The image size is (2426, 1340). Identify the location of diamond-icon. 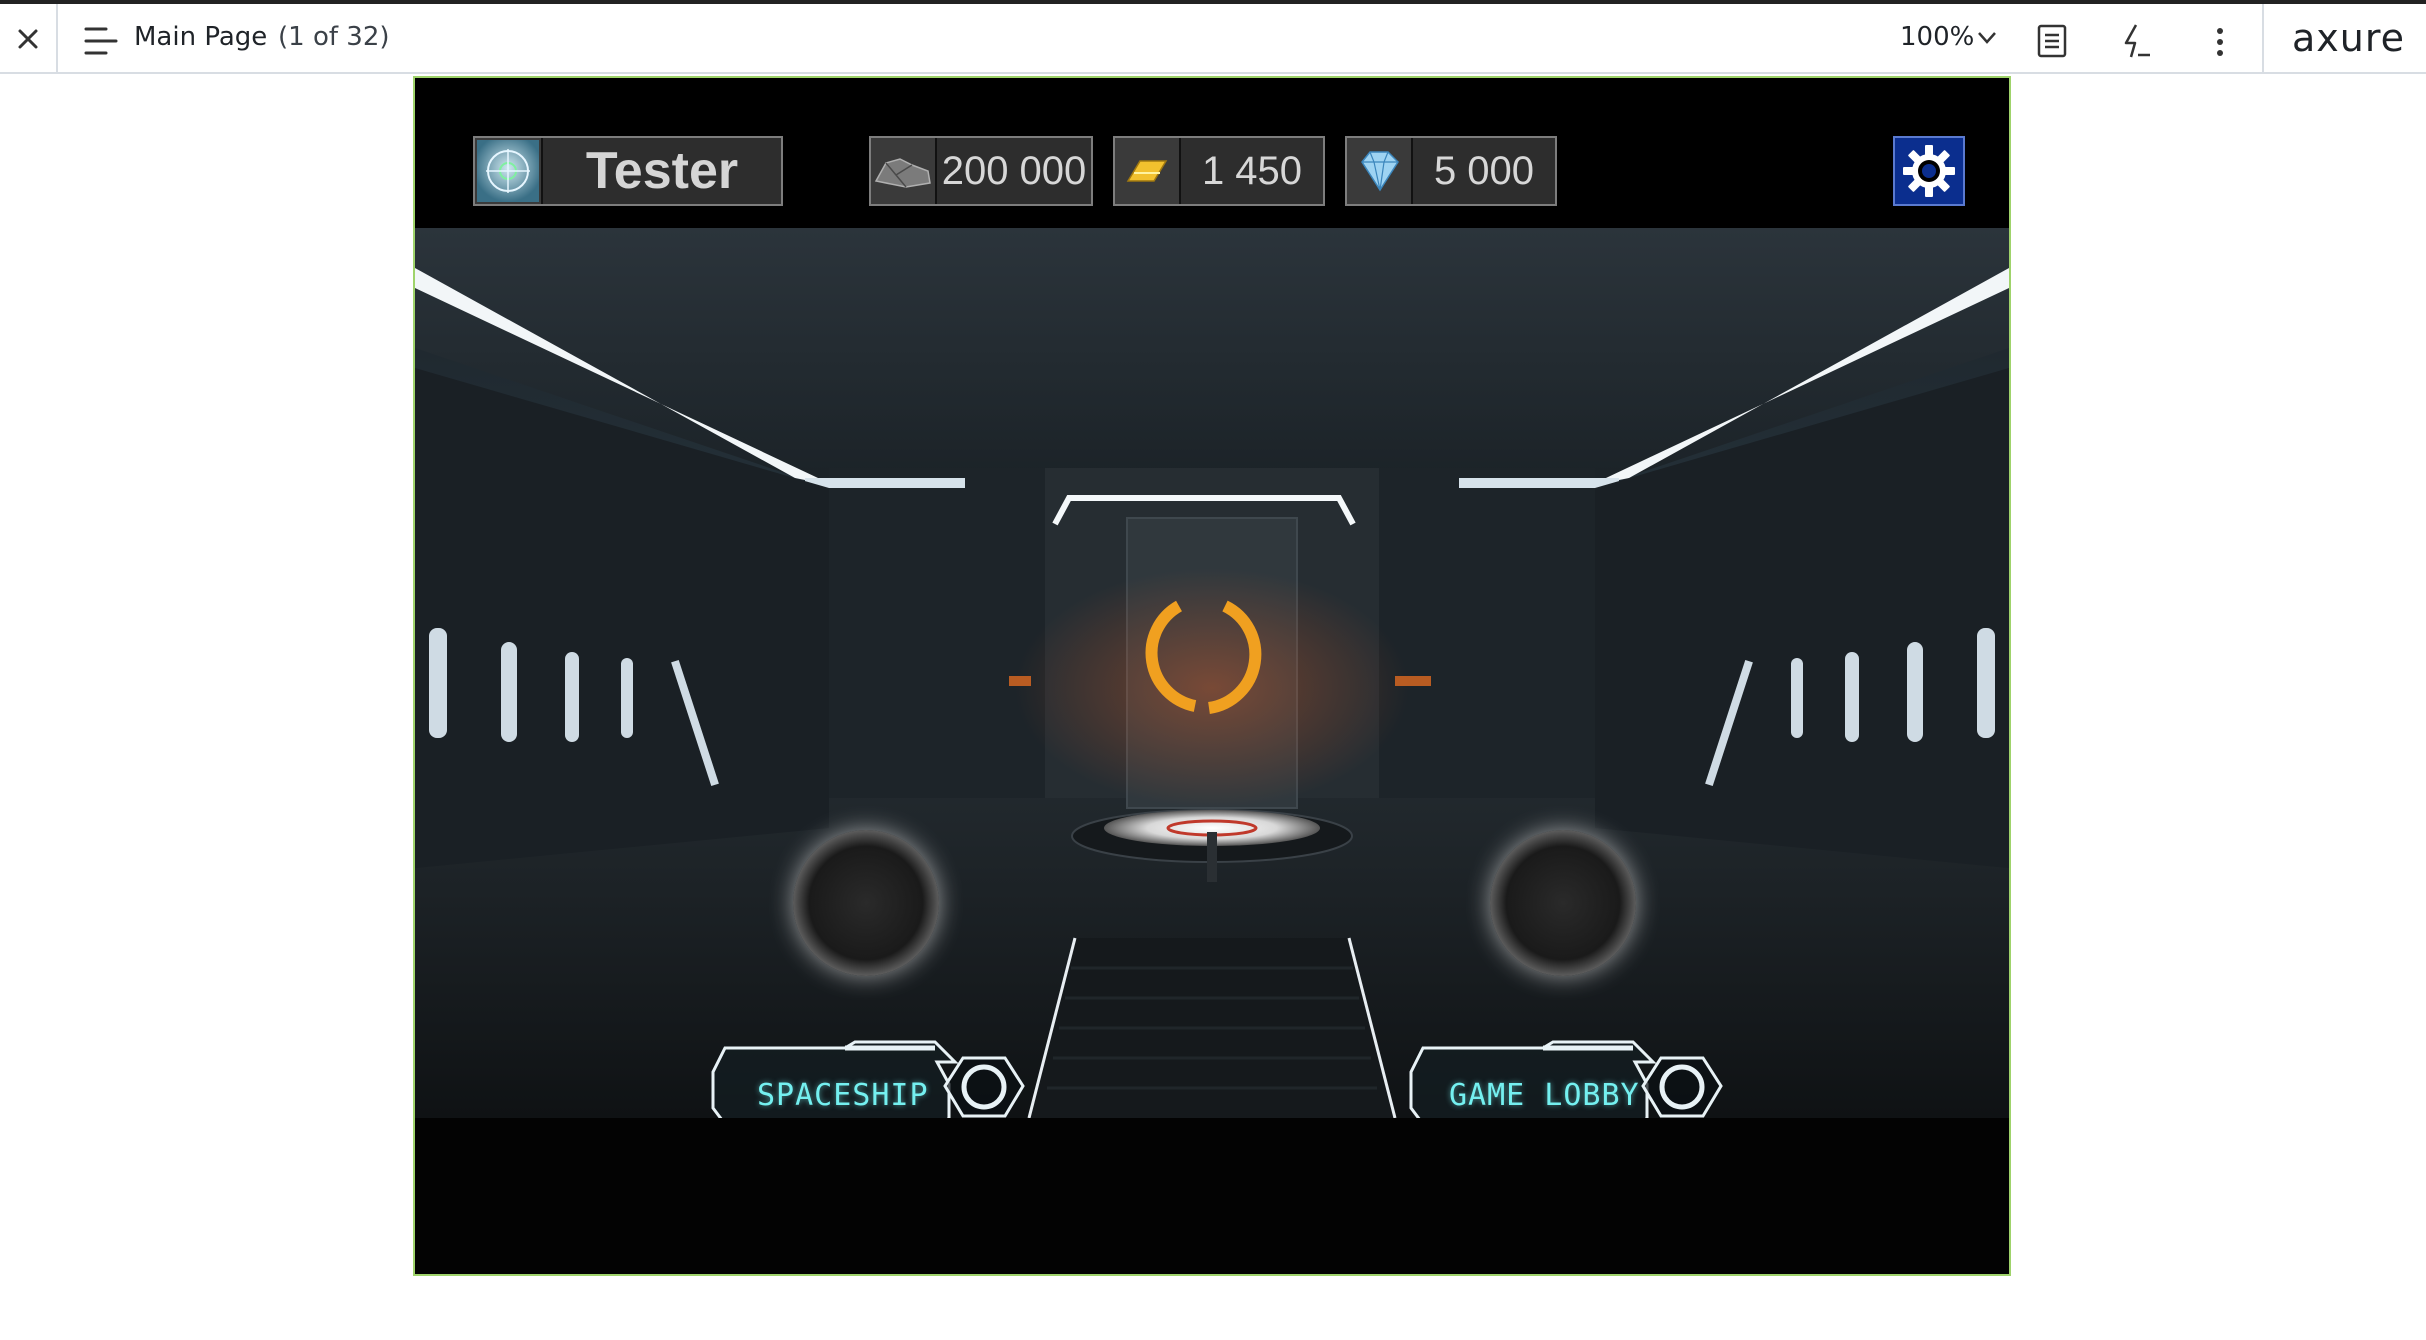
(1380, 171).